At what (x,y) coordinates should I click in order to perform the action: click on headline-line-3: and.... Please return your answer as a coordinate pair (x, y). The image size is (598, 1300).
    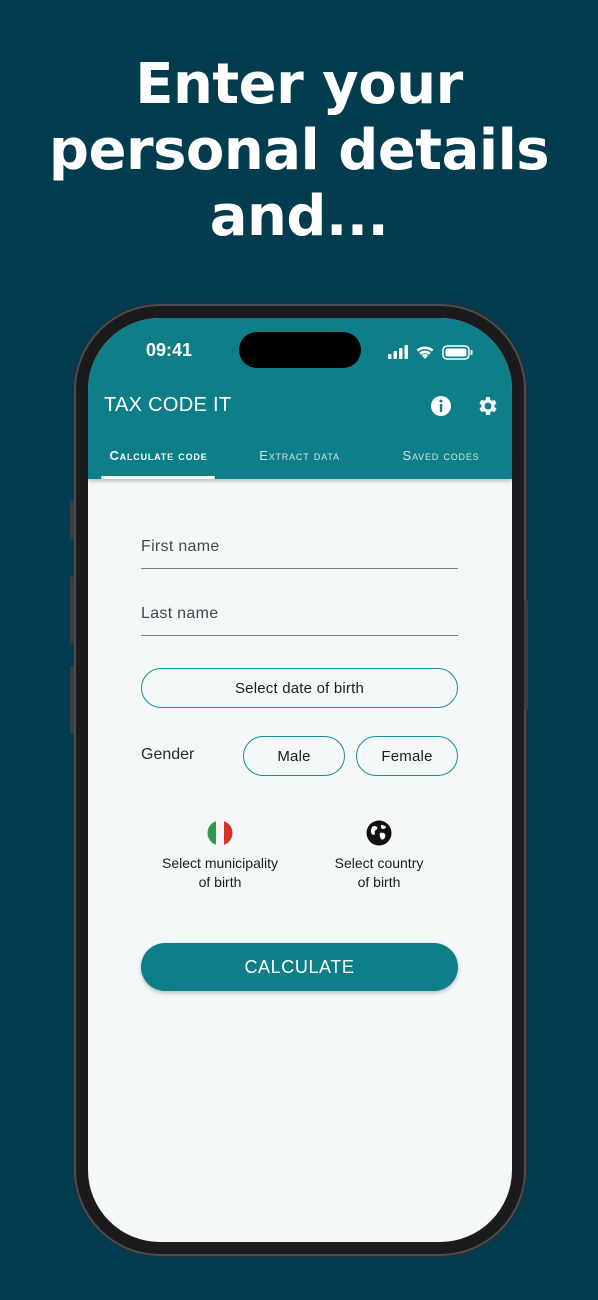
    Looking at the image, I should click on (299, 216).